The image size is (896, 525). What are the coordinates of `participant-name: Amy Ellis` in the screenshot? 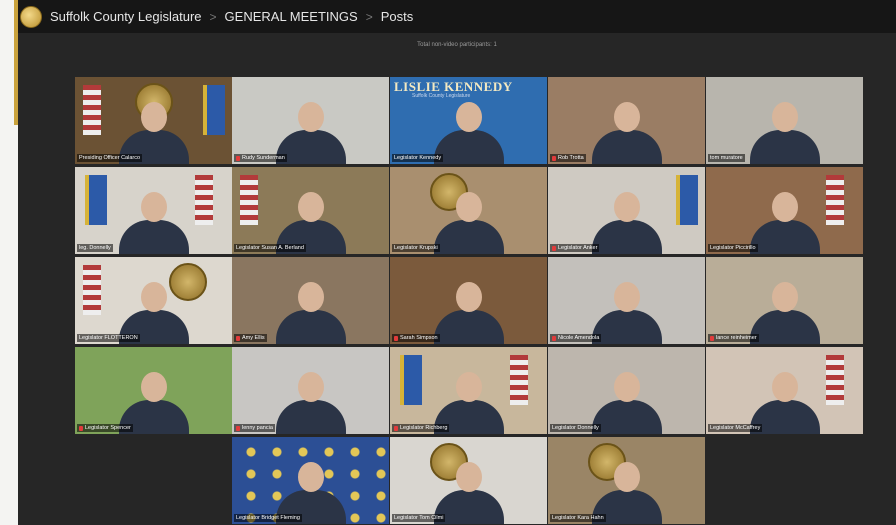 It's located at (253, 338).